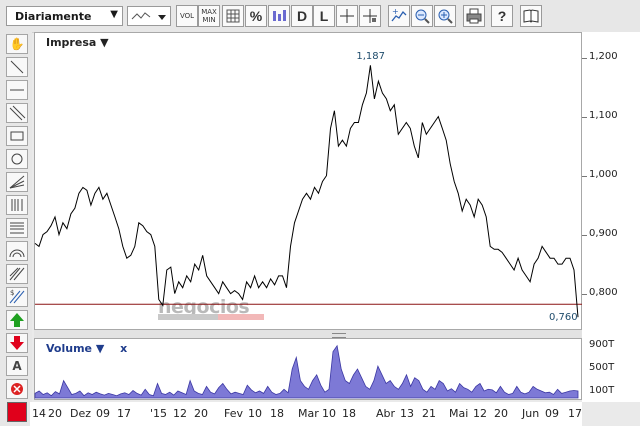 The height and width of the screenshot is (426, 640). Describe the element at coordinates (234, 413) in the screenshot. I see `time-axis-label: Fev` at that location.